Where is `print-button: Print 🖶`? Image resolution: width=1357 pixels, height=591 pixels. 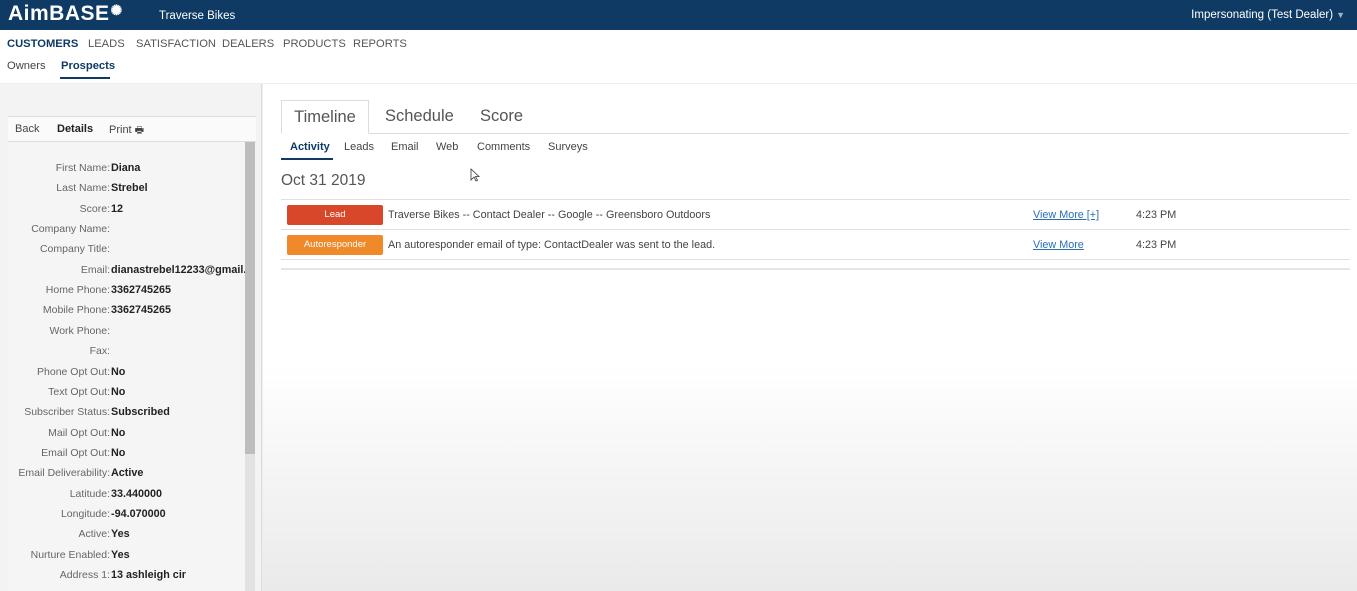 print-button: Print 🖶 is located at coordinates (126, 131).